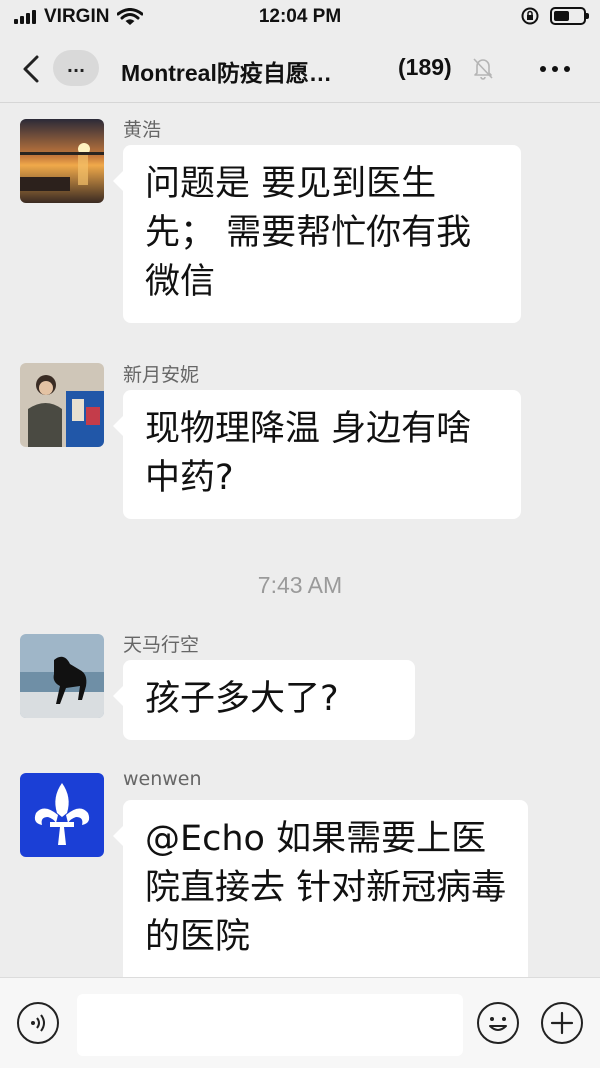 The height and width of the screenshot is (1068, 600). I want to click on plus-icon, so click(562, 1023).